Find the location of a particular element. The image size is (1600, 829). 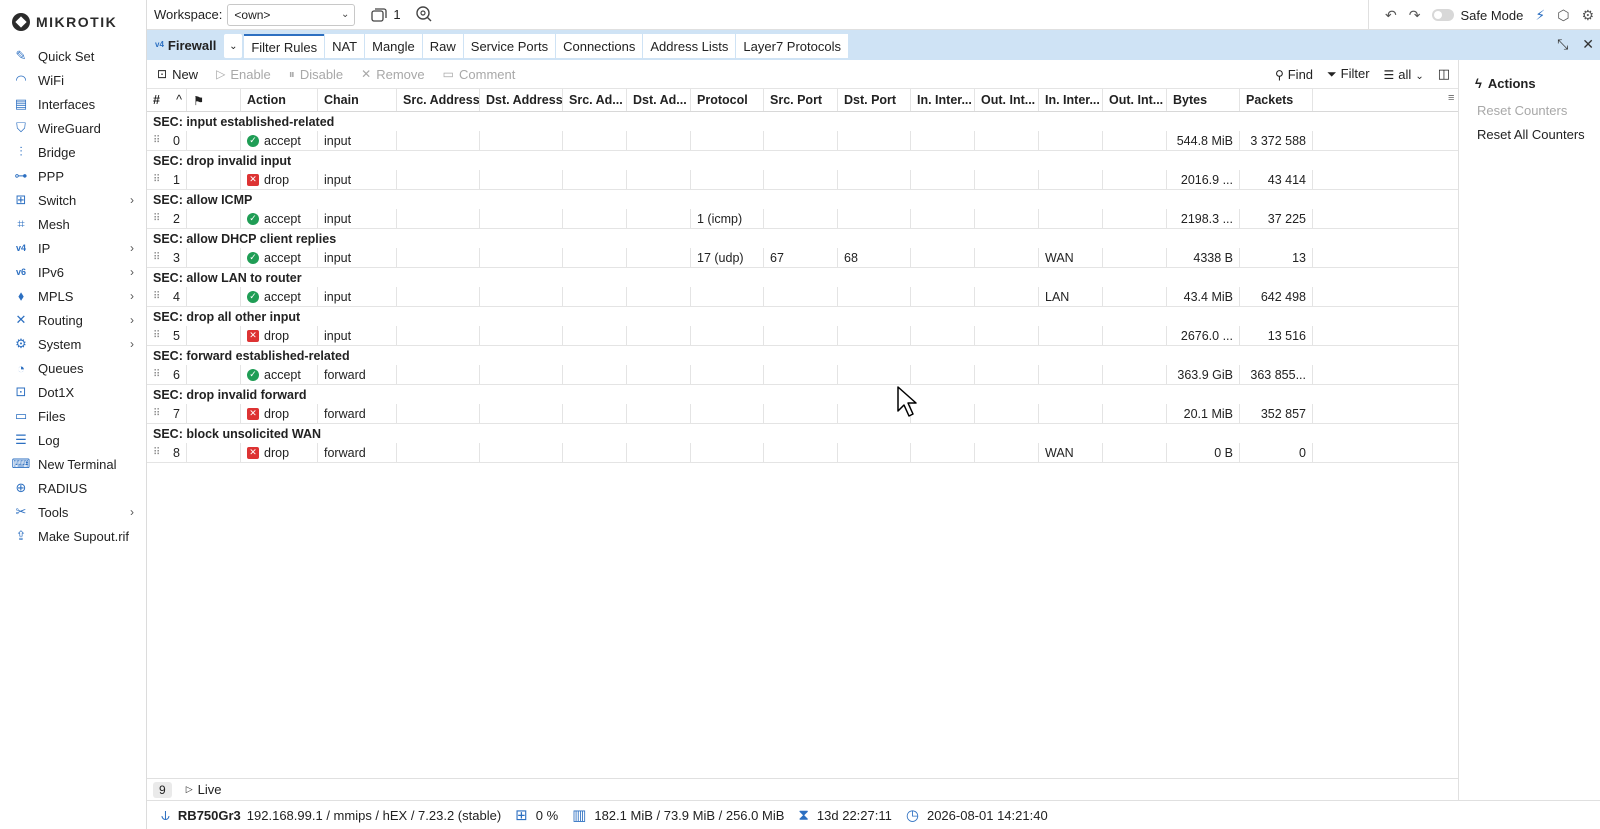

filter-button: ⏷ Filter is located at coordinates (1348, 74).